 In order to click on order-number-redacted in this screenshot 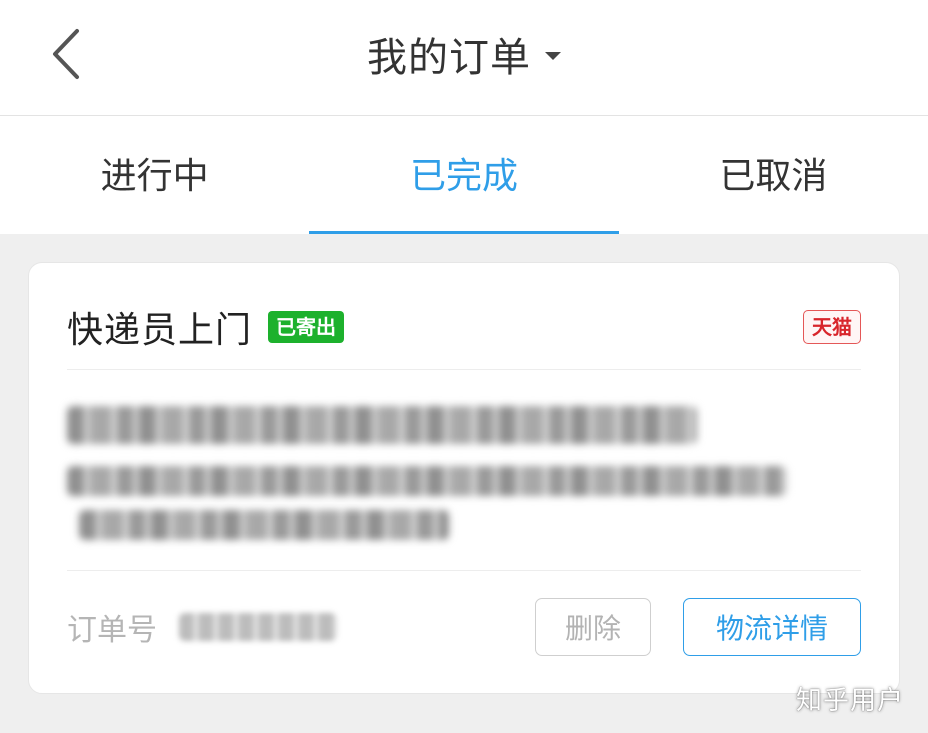, I will do `click(258, 627)`.